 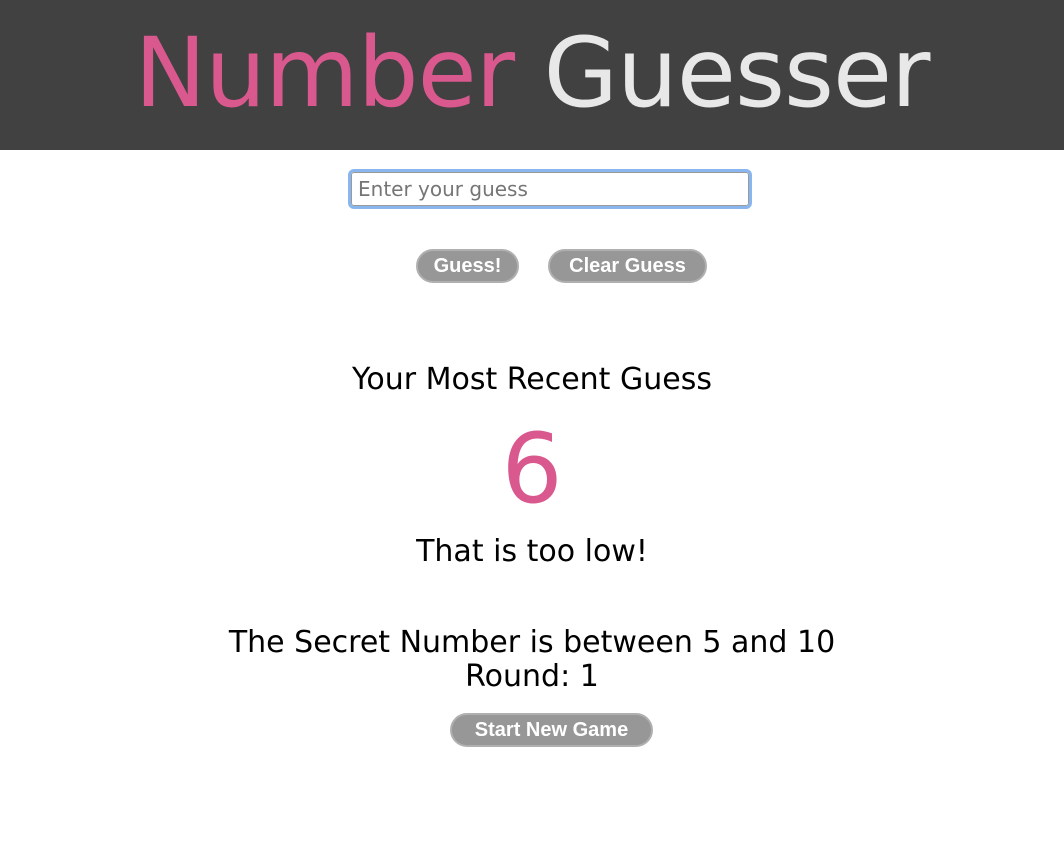 I want to click on recent-guess-label: Your Most Recent Guess, so click(x=532, y=379).